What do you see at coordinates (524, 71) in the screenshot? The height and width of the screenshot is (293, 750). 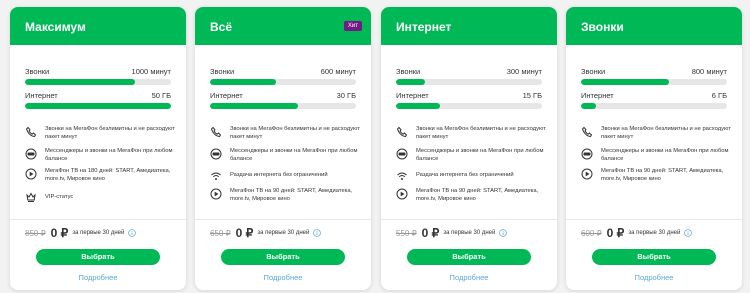 I see `minutes-value: 300 минут` at bounding box center [524, 71].